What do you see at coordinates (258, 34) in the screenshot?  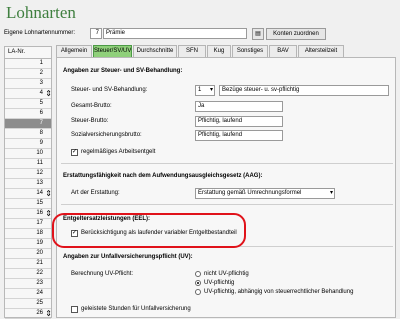 I see `tools-button: ▤` at bounding box center [258, 34].